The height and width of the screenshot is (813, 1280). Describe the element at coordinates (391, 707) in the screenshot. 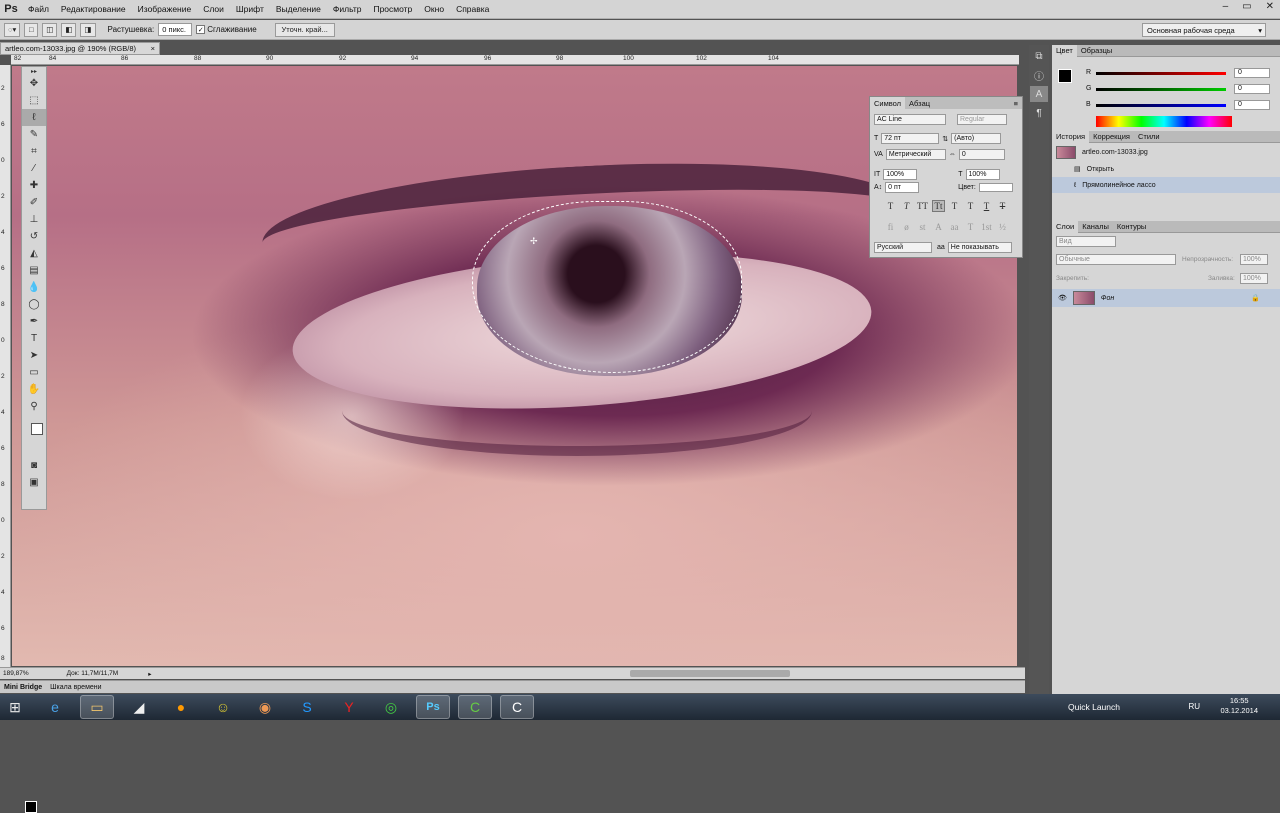

I see `chrome-icon: ◎` at that location.